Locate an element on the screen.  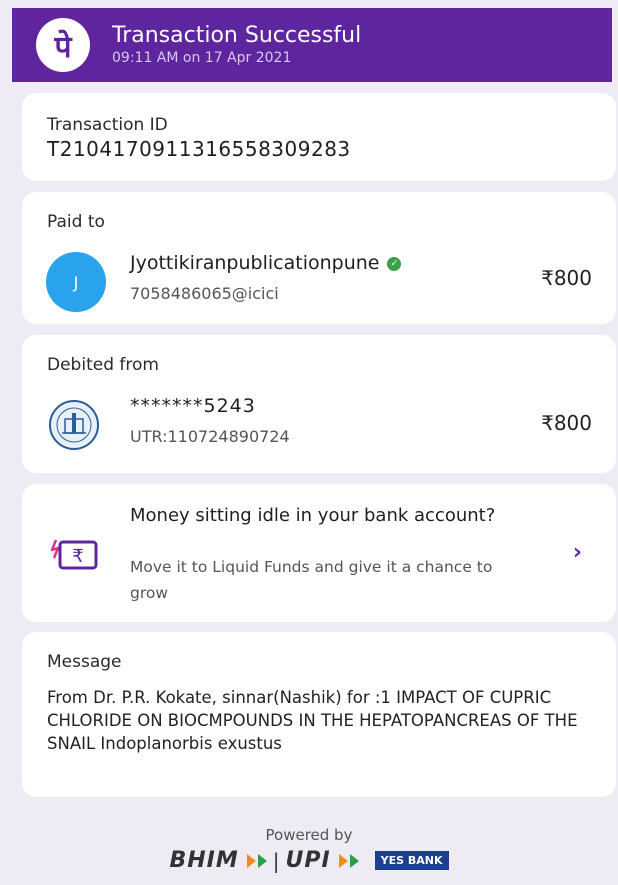
chevron-right-icon: › is located at coordinates (577, 552).